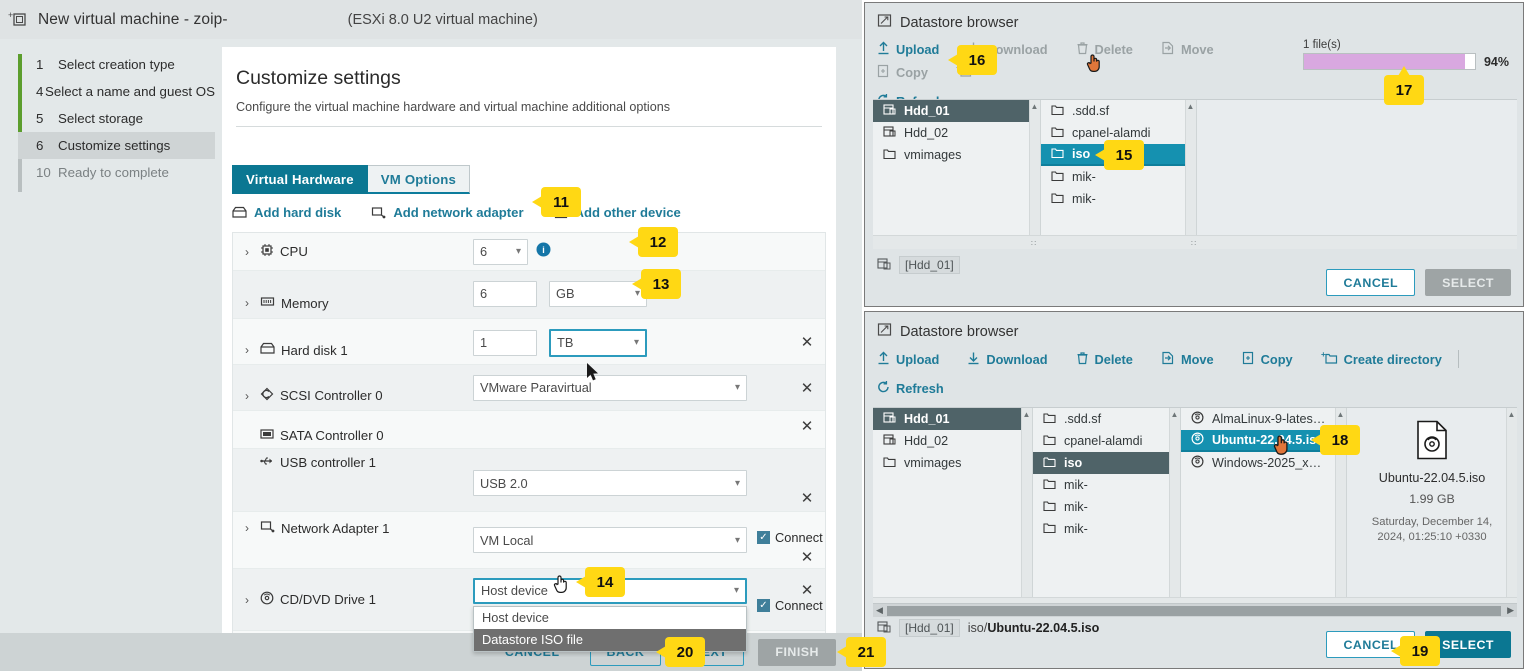 The image size is (1524, 671). Describe the element at coordinates (286, 212) in the screenshot. I see `add-hard-disk-button: Add hard disk` at that location.